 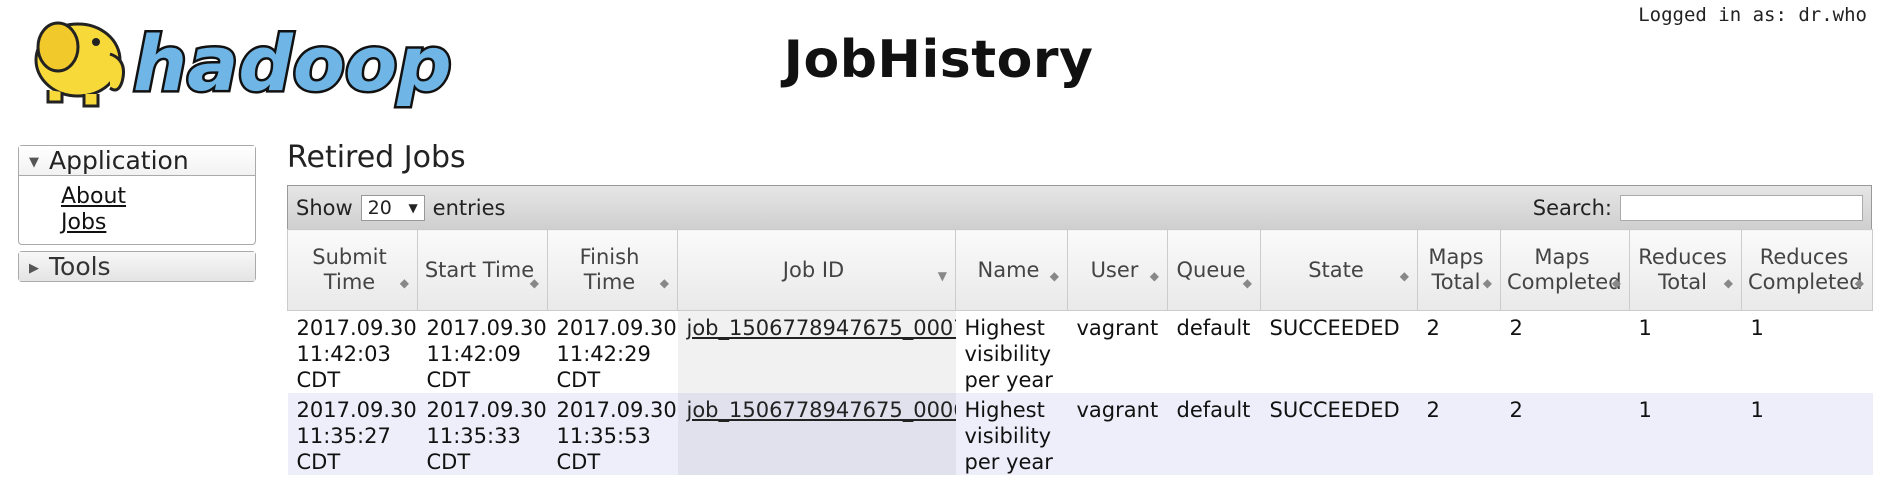 What do you see at coordinates (1685, 270) in the screenshot?
I see `col-reduces-total: Reduces Total ◆` at bounding box center [1685, 270].